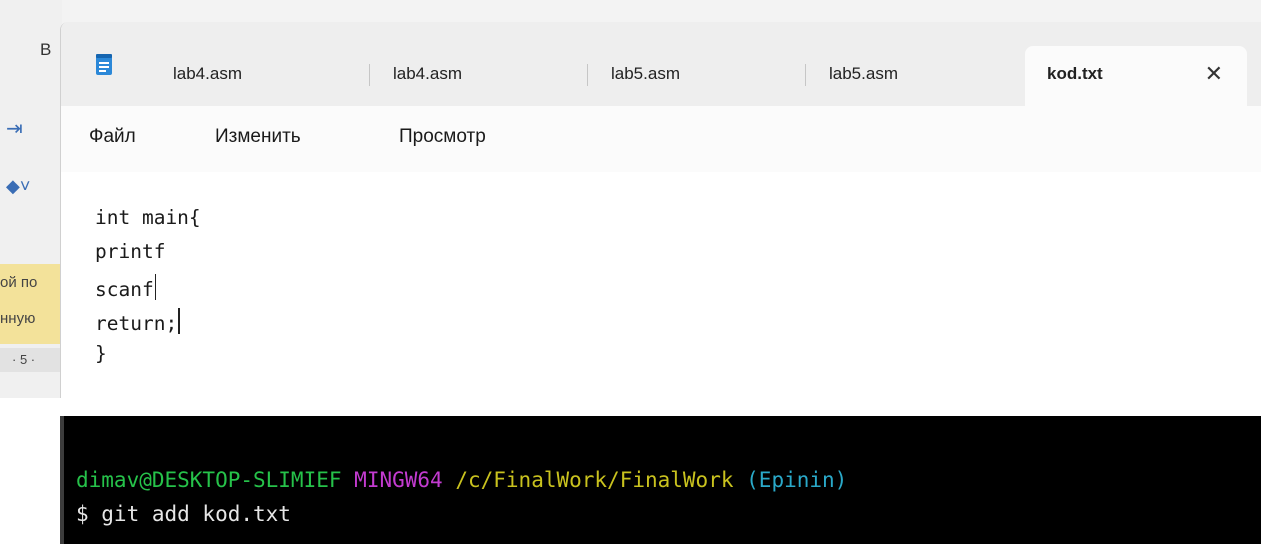  I want to click on code-line: printf, so click(130, 251).